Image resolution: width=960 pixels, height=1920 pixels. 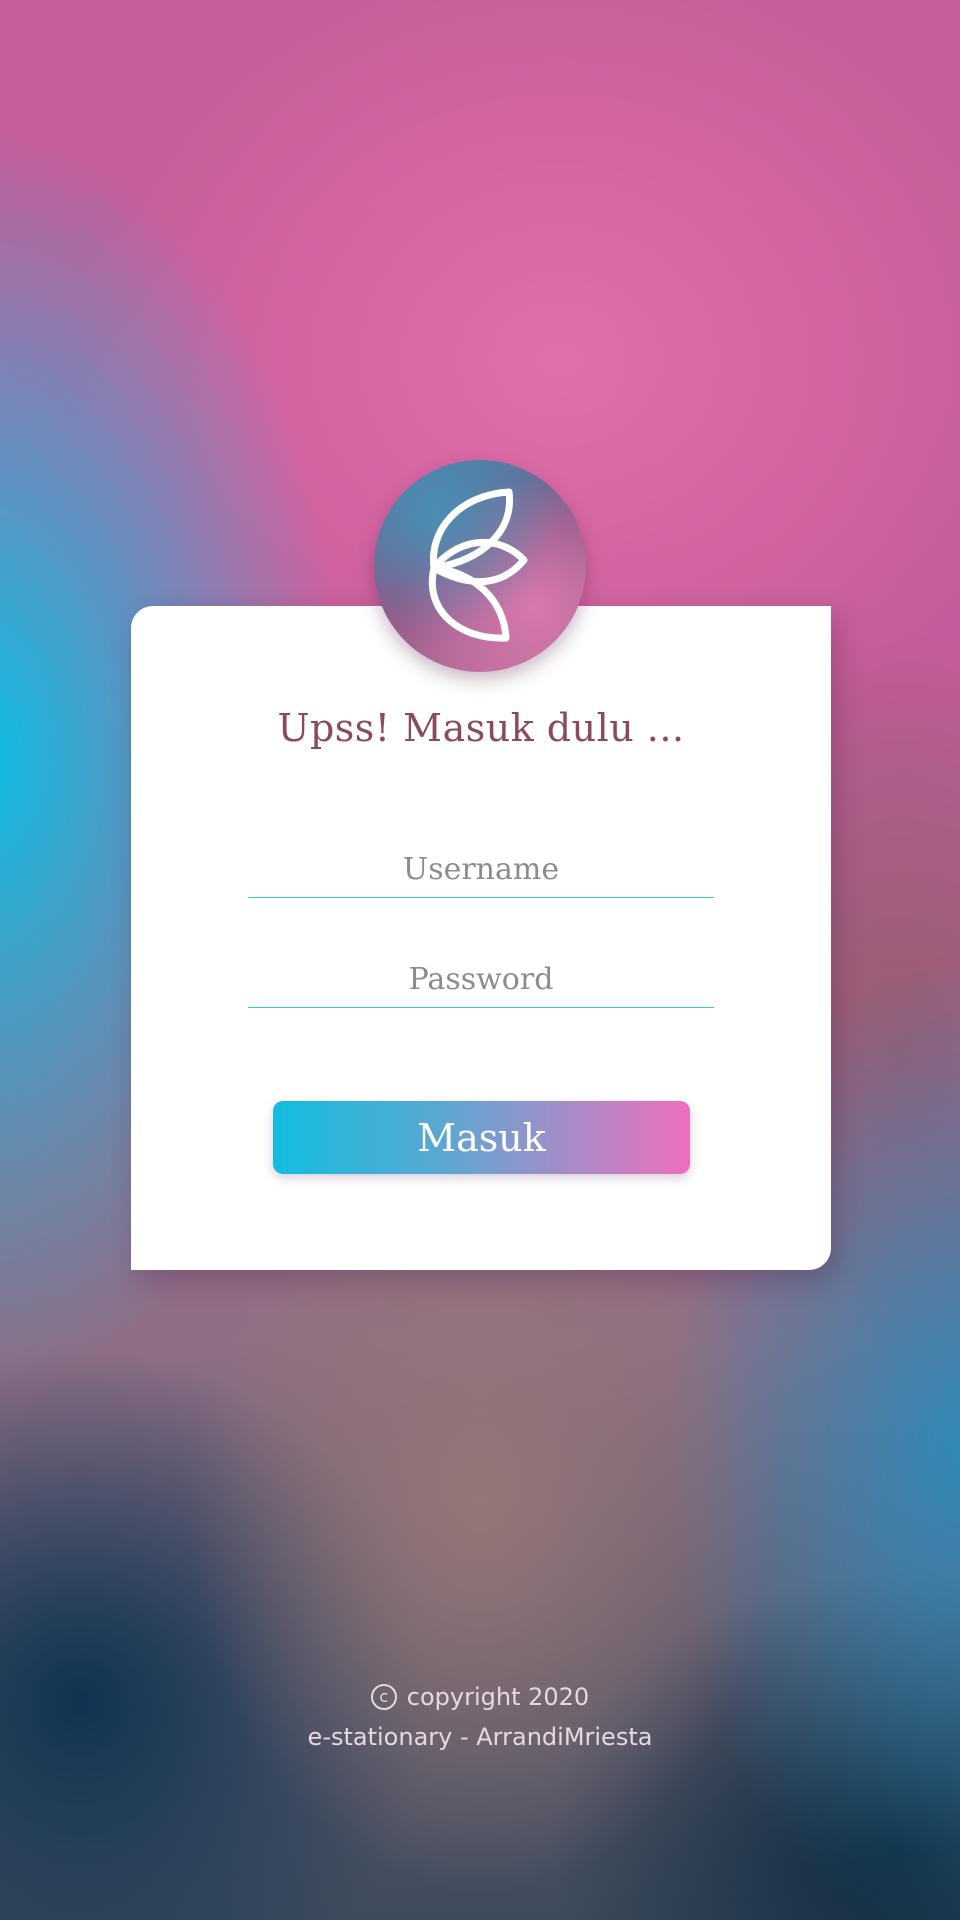 I want to click on copyright-line: c copyright 2020, so click(x=480, y=1697).